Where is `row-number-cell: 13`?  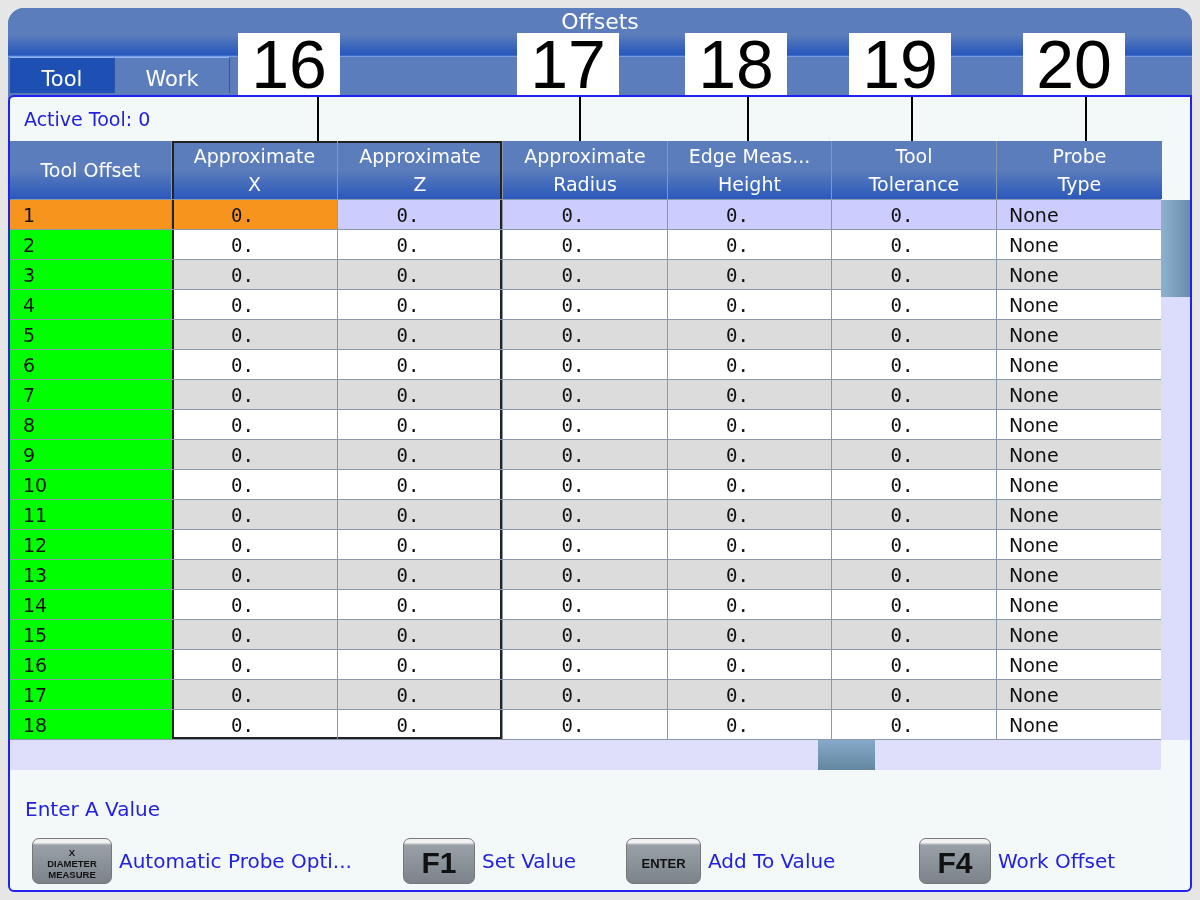
row-number-cell: 13 is located at coordinates (90, 574).